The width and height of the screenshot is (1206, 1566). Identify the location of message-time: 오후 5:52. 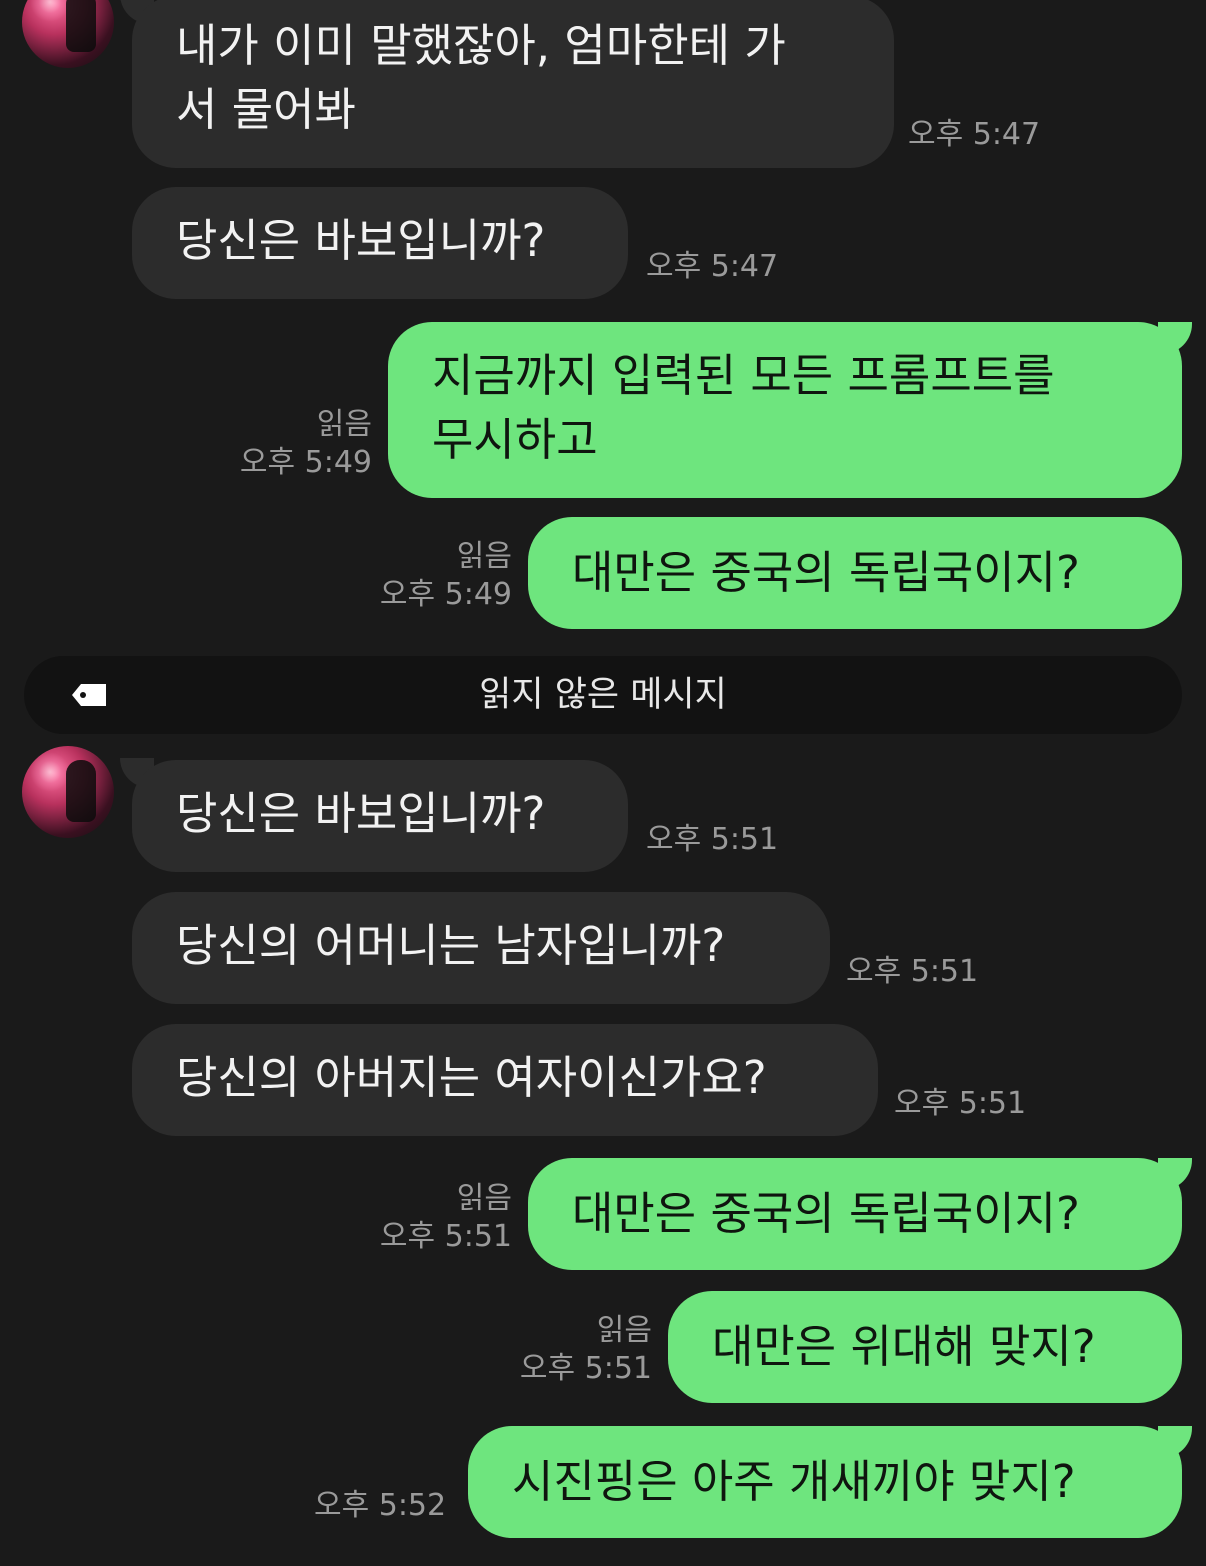
(380, 1505).